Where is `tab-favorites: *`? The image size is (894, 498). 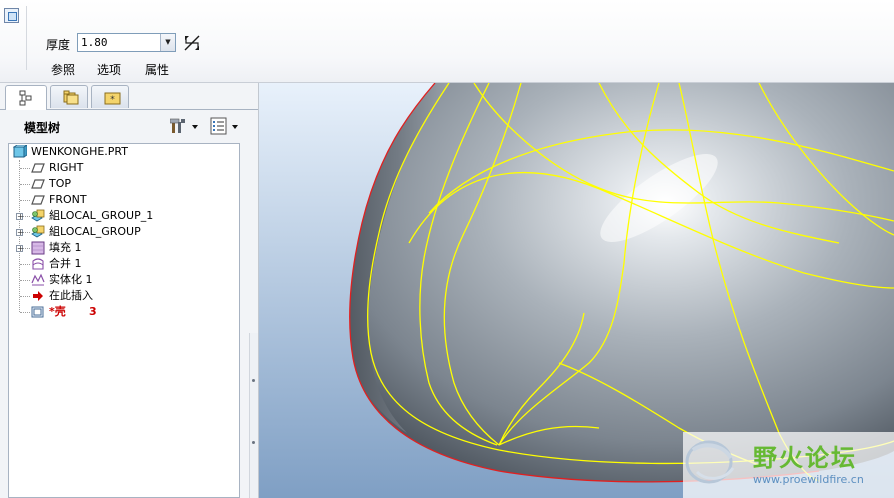 tab-favorites: * is located at coordinates (110, 96).